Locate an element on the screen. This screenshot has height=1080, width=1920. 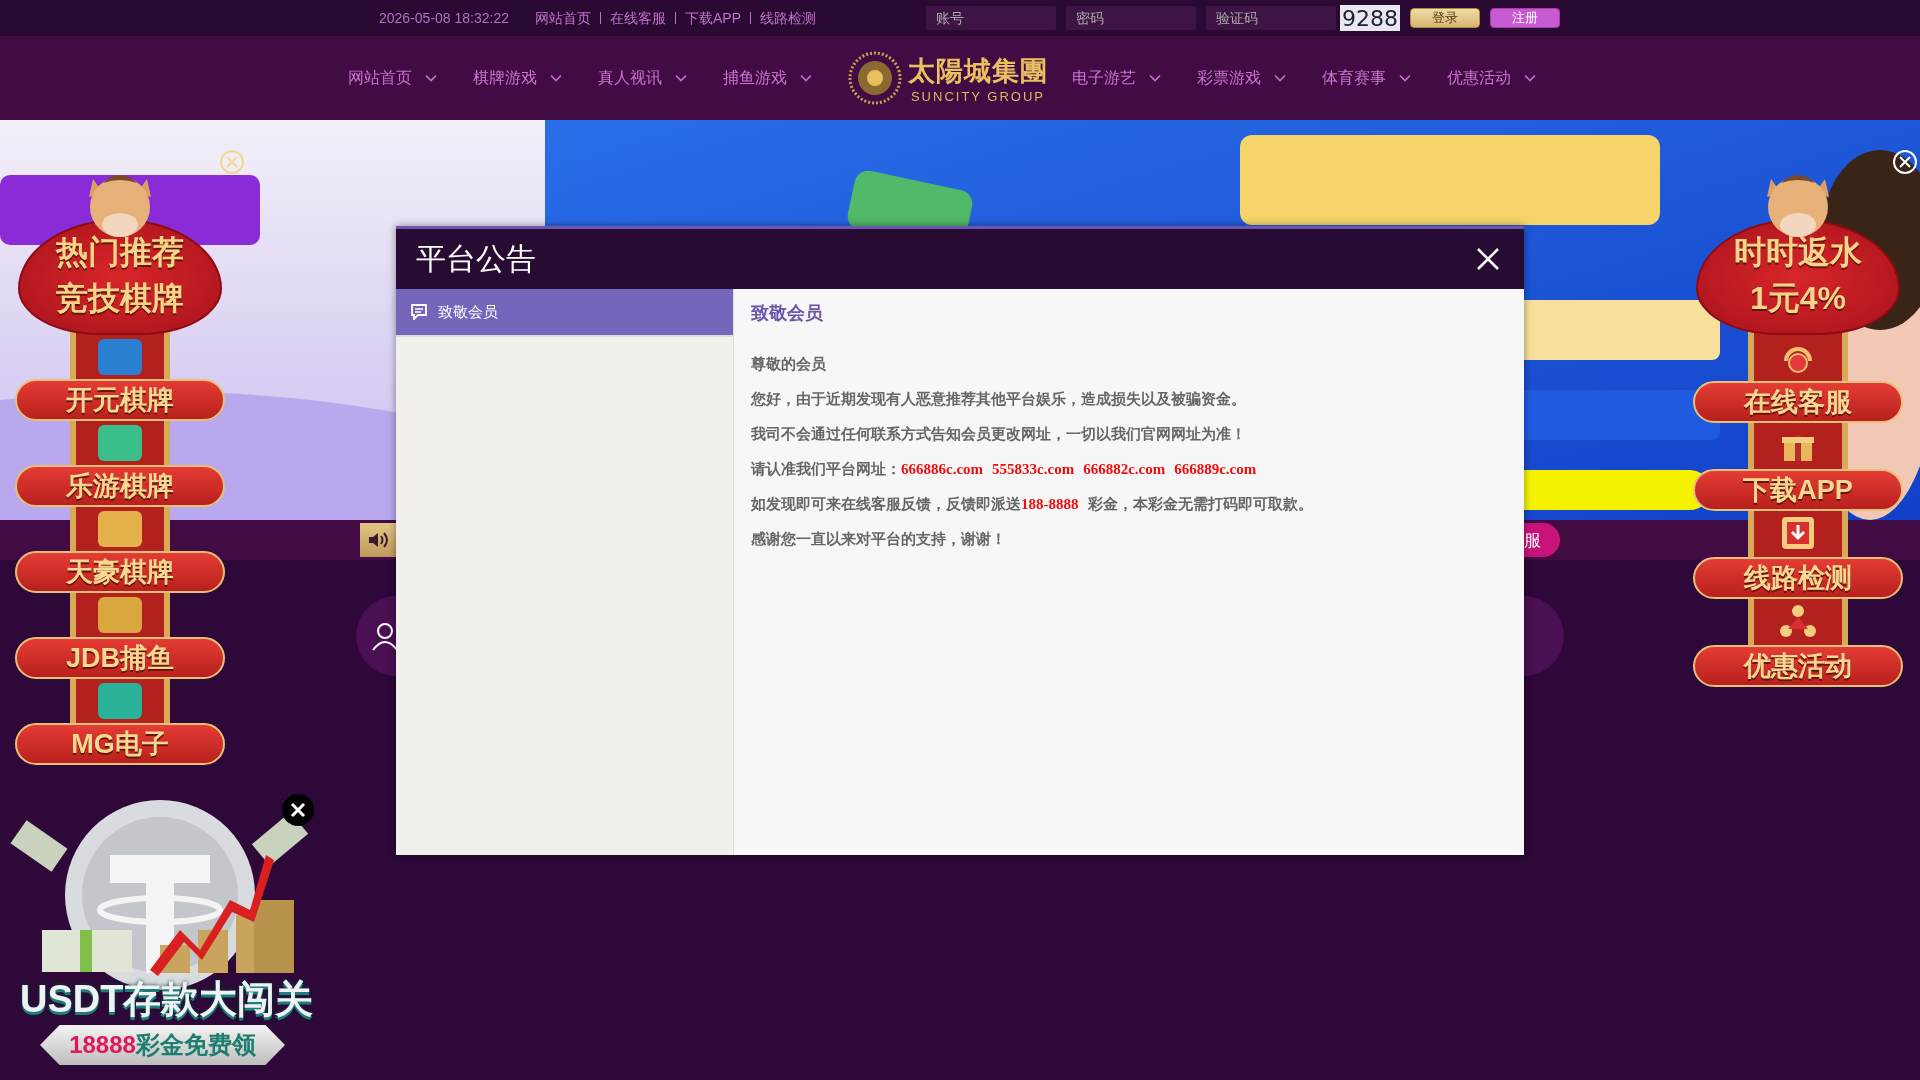
top-link: 线路检测 is located at coordinates (787, 18).